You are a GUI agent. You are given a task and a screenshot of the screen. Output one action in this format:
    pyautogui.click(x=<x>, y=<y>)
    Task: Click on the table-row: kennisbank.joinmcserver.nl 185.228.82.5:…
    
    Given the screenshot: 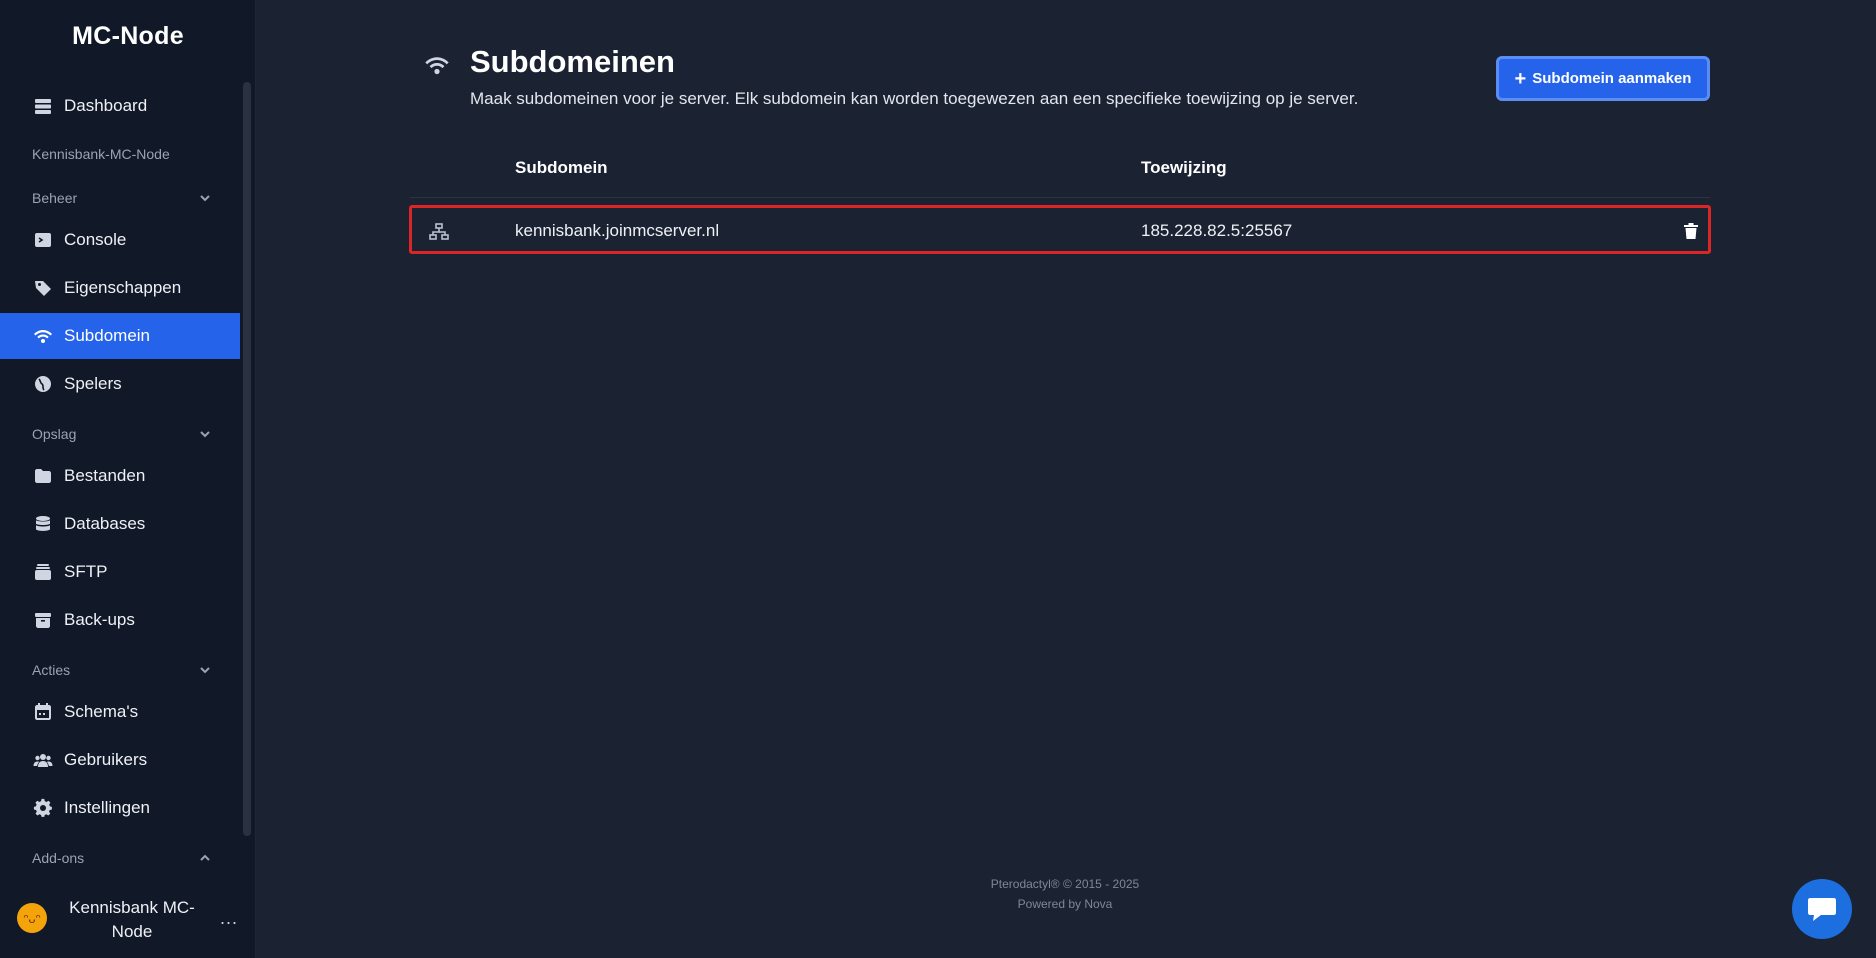 What is the action you would take?
    pyautogui.click(x=1060, y=229)
    